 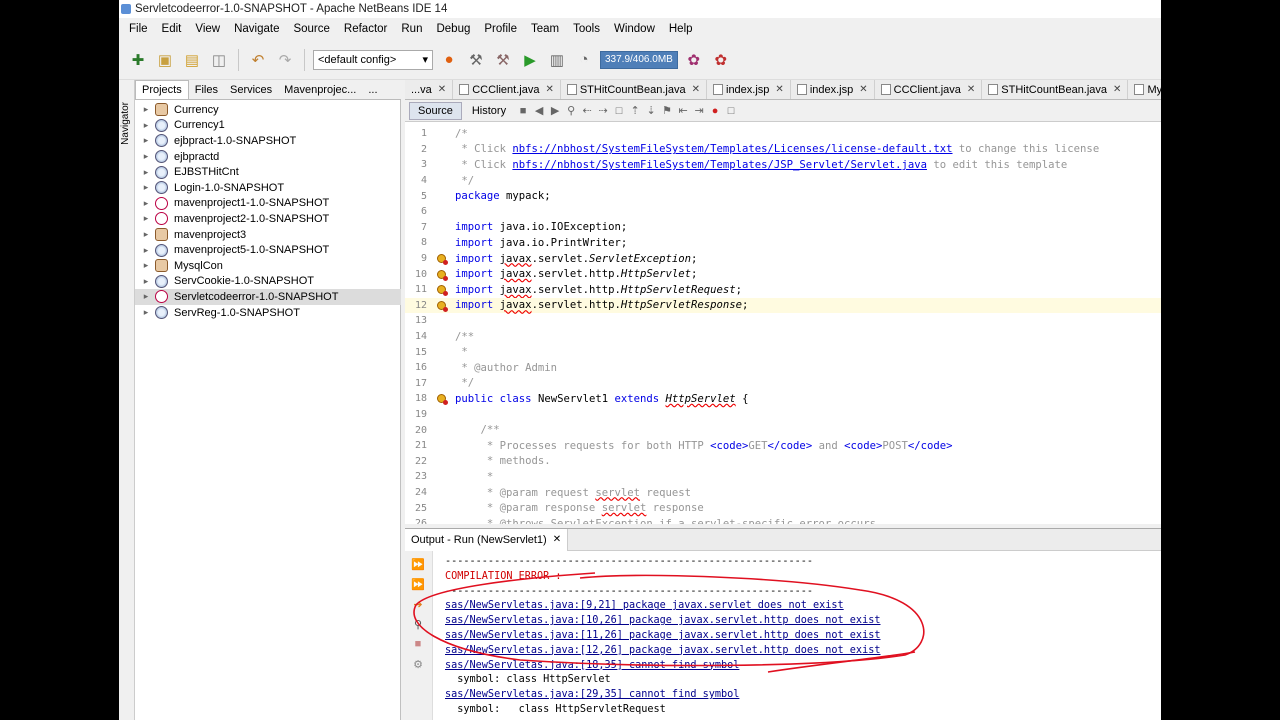 What do you see at coordinates (453, 29) in the screenshot?
I see `menu-debug: Debug` at bounding box center [453, 29].